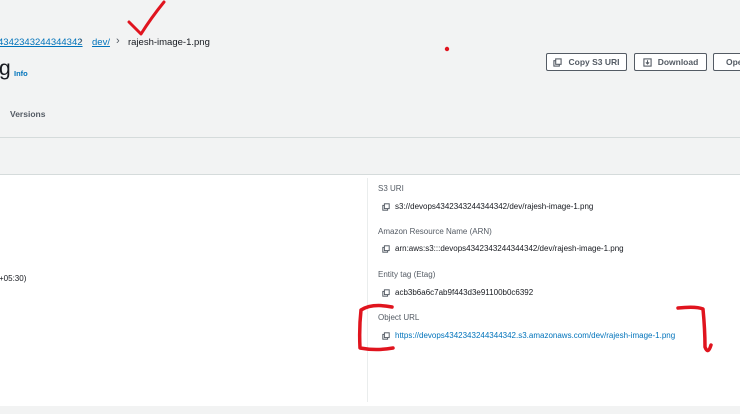 The image size is (740, 414). I want to click on copy-s3-uri-label: Copy S3 URI, so click(594, 62).